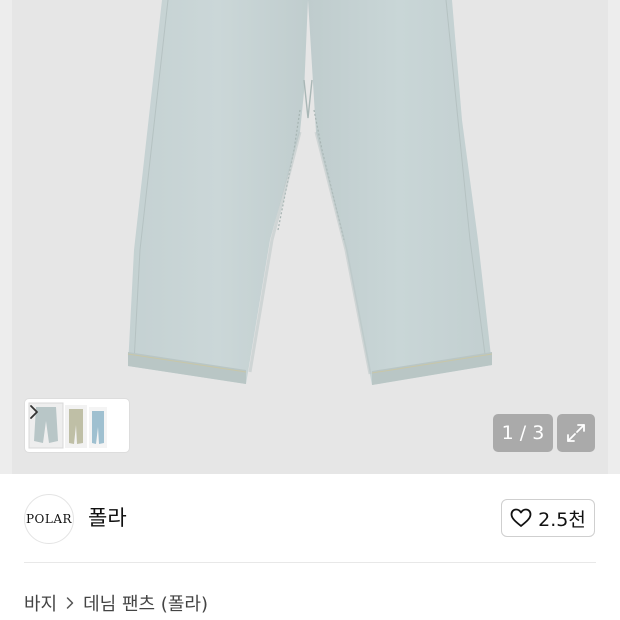 The image size is (620, 620). I want to click on thumbnail-strip, so click(77, 425).